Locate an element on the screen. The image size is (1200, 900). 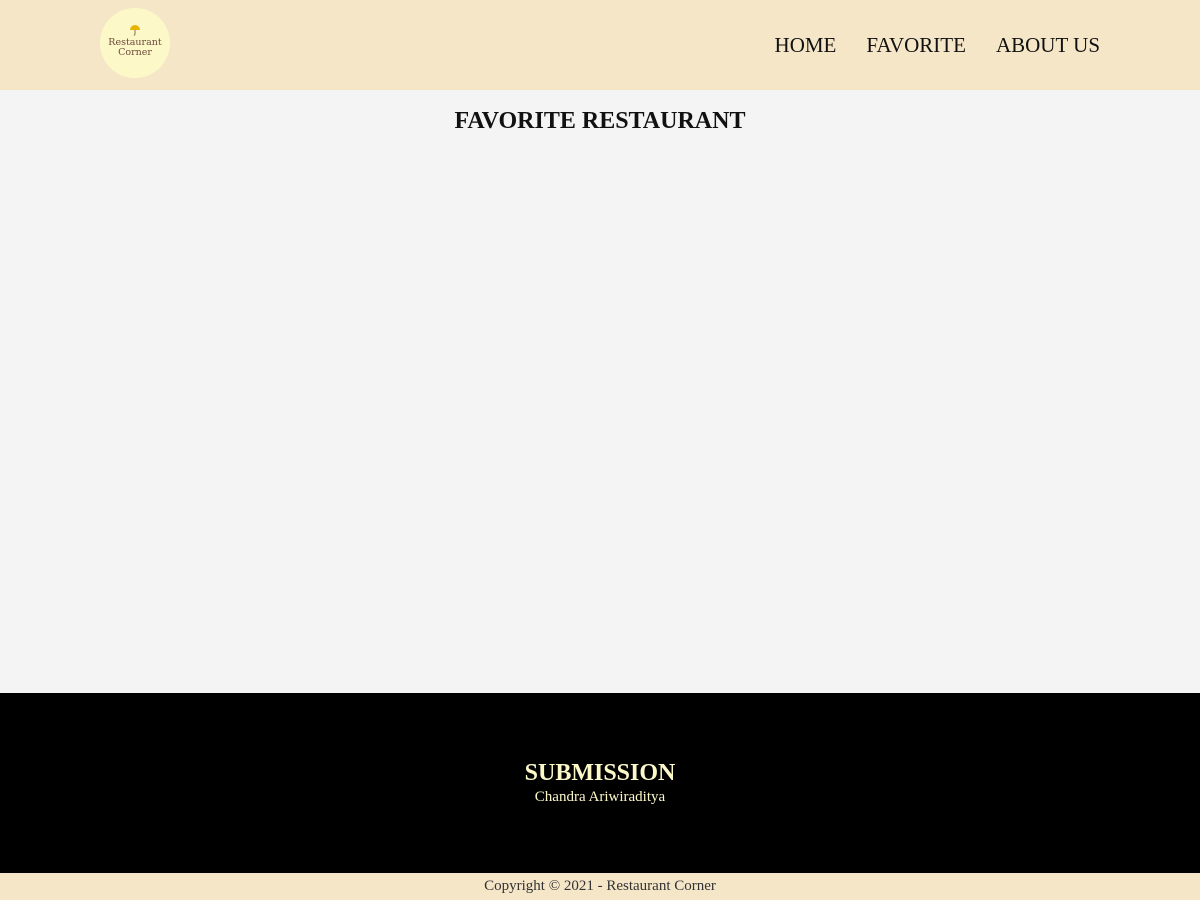
copyright-bar: Copyright © 2021 - Restaurant Corner is located at coordinates (600, 886).